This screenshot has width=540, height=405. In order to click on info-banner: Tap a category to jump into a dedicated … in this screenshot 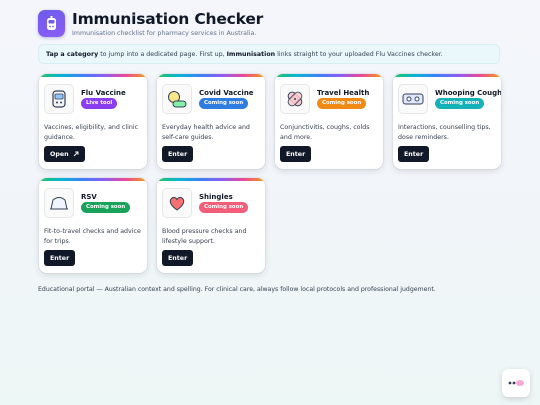, I will do `click(269, 54)`.